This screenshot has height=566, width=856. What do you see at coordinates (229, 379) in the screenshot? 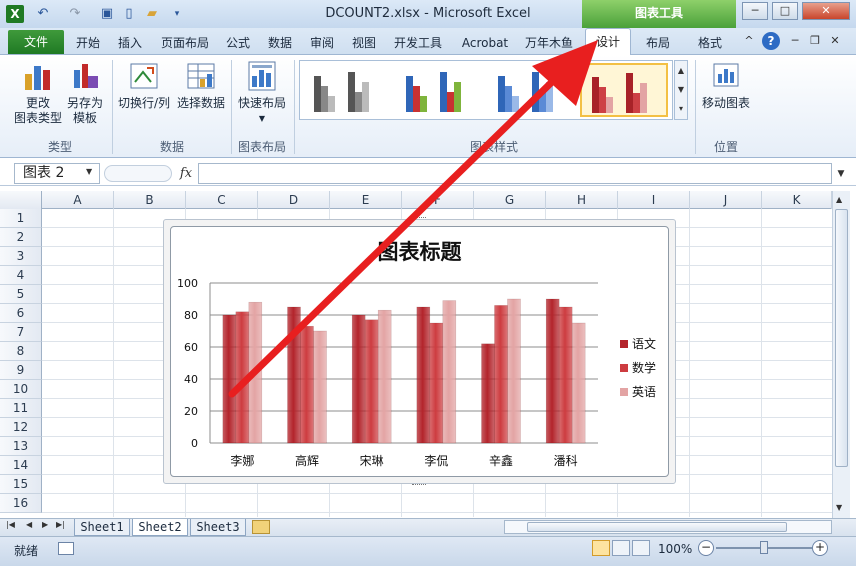
I see `bar-语文-李娜` at bounding box center [229, 379].